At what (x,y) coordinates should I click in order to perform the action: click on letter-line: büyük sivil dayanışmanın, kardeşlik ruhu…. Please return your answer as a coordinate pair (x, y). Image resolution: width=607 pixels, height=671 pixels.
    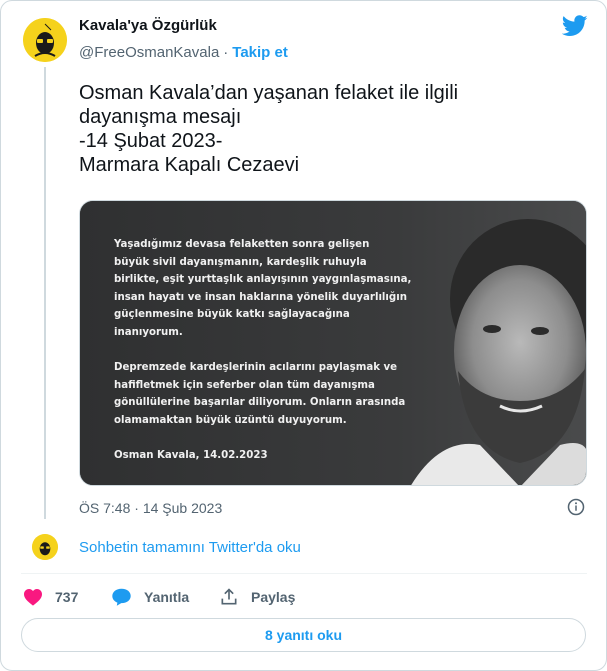
    Looking at the image, I should click on (240, 262).